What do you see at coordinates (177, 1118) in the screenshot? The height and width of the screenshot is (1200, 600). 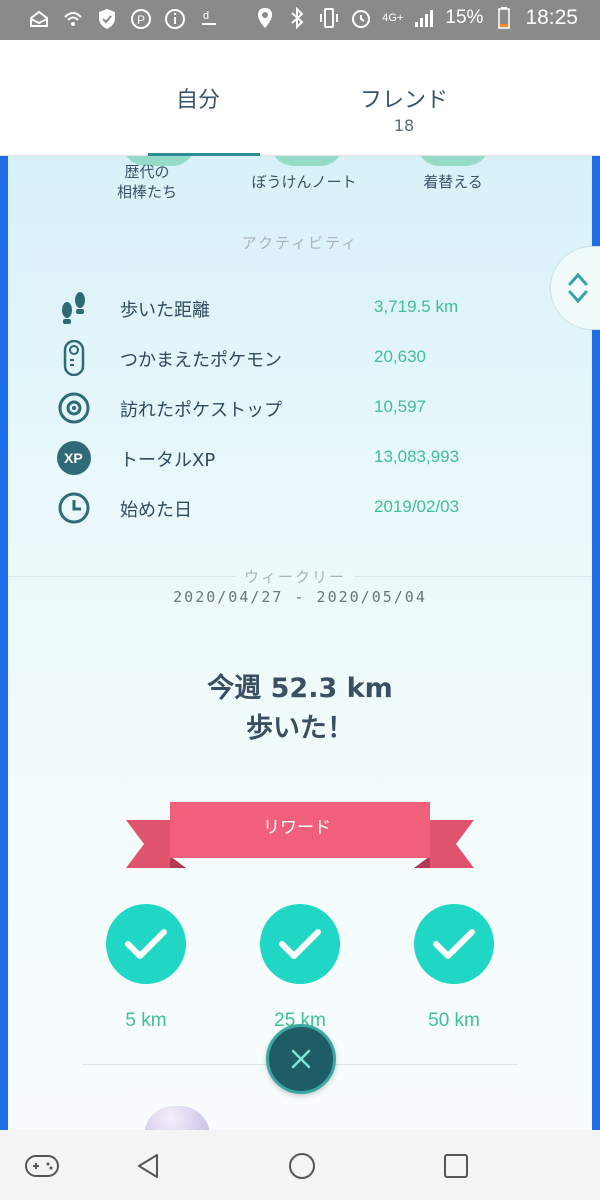 I see `buddy-pokemon` at bounding box center [177, 1118].